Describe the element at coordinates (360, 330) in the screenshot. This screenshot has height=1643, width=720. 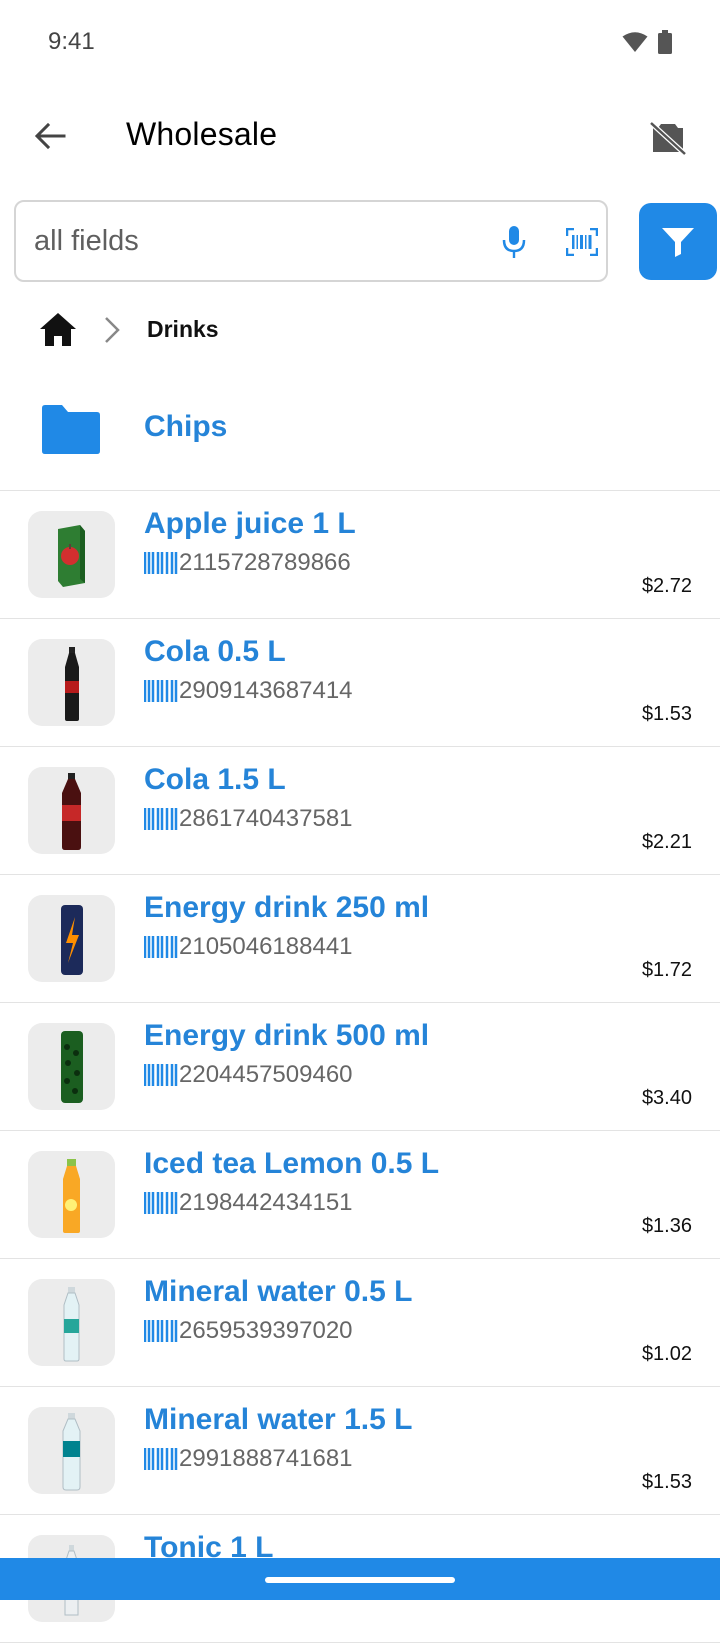
I see `breadcrumb: Drinks` at that location.